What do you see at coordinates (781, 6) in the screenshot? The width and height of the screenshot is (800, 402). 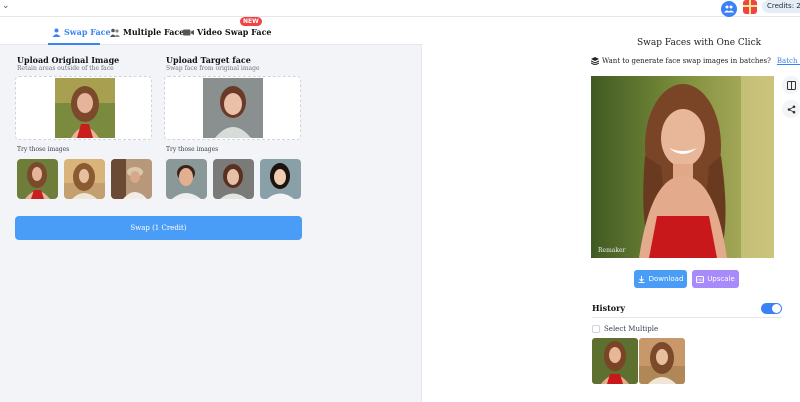 I see `credits-badge: Credits: 29` at bounding box center [781, 6].